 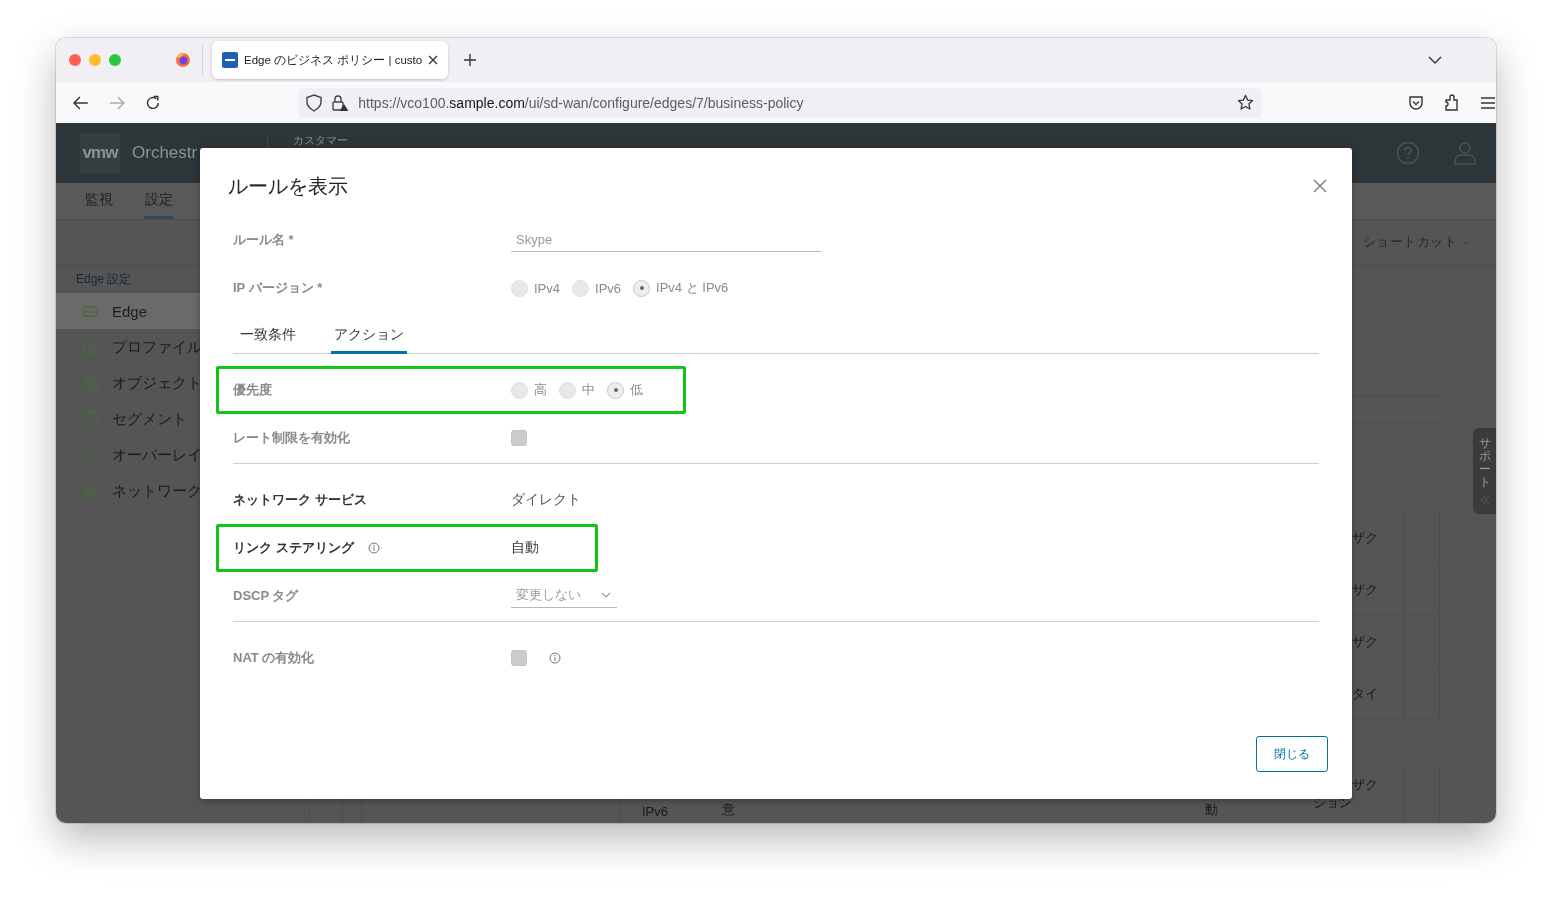 I want to click on product-name: Orchestr, so click(x=165, y=153).